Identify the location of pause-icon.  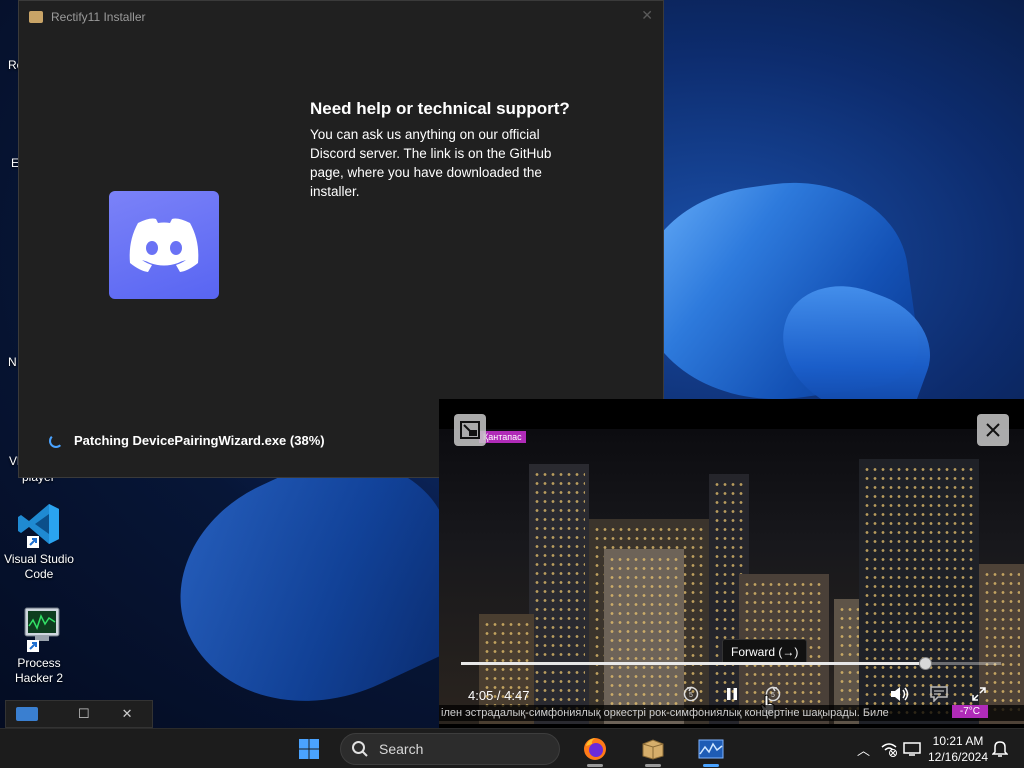
(732, 694).